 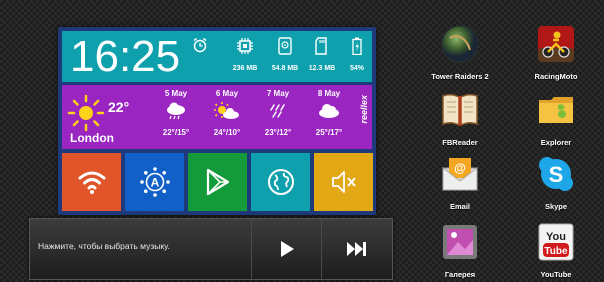 I want to click on clock-time: 16:25, so click(x=125, y=56).